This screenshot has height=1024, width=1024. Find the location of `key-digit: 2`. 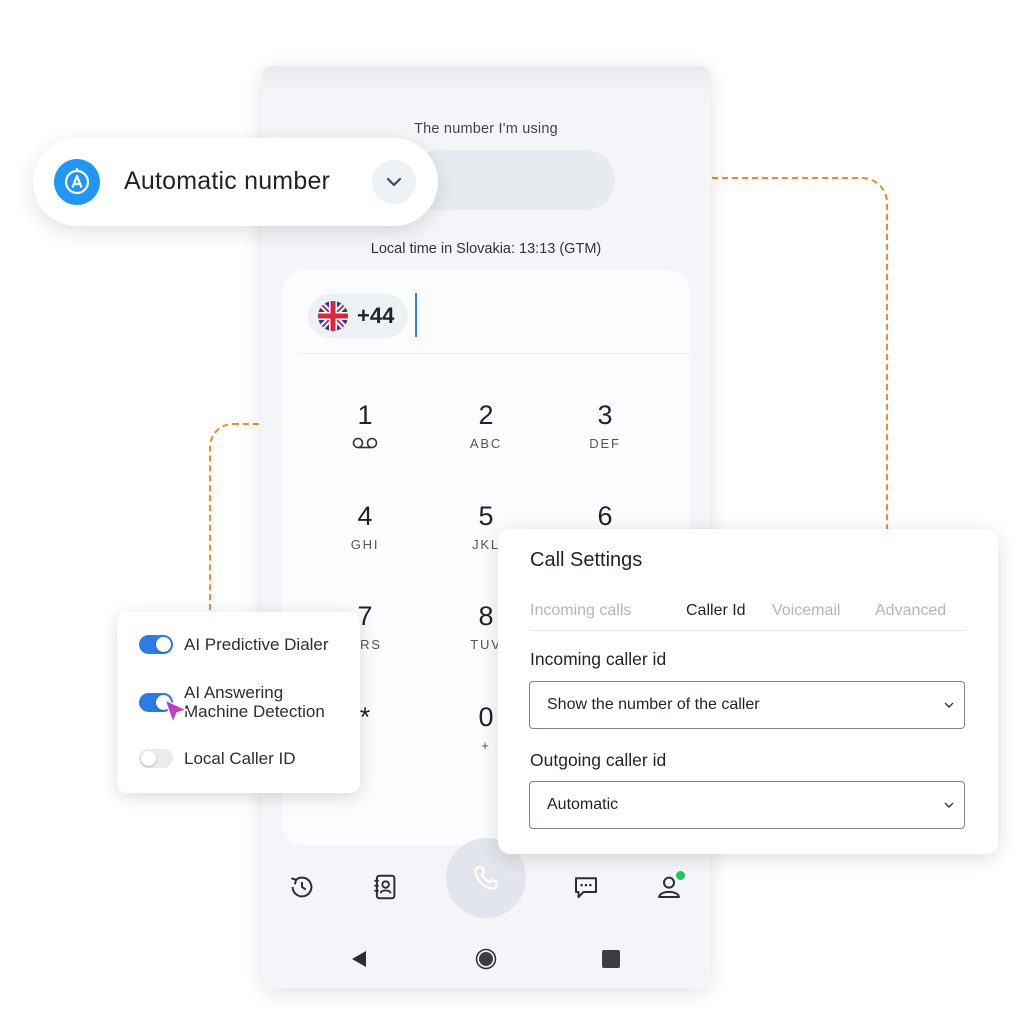

key-digit: 2 is located at coordinates (486, 415).